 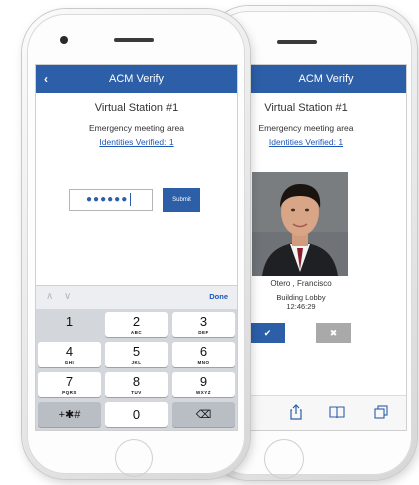 I want to click on key-0: 0, so click(x=136, y=414).